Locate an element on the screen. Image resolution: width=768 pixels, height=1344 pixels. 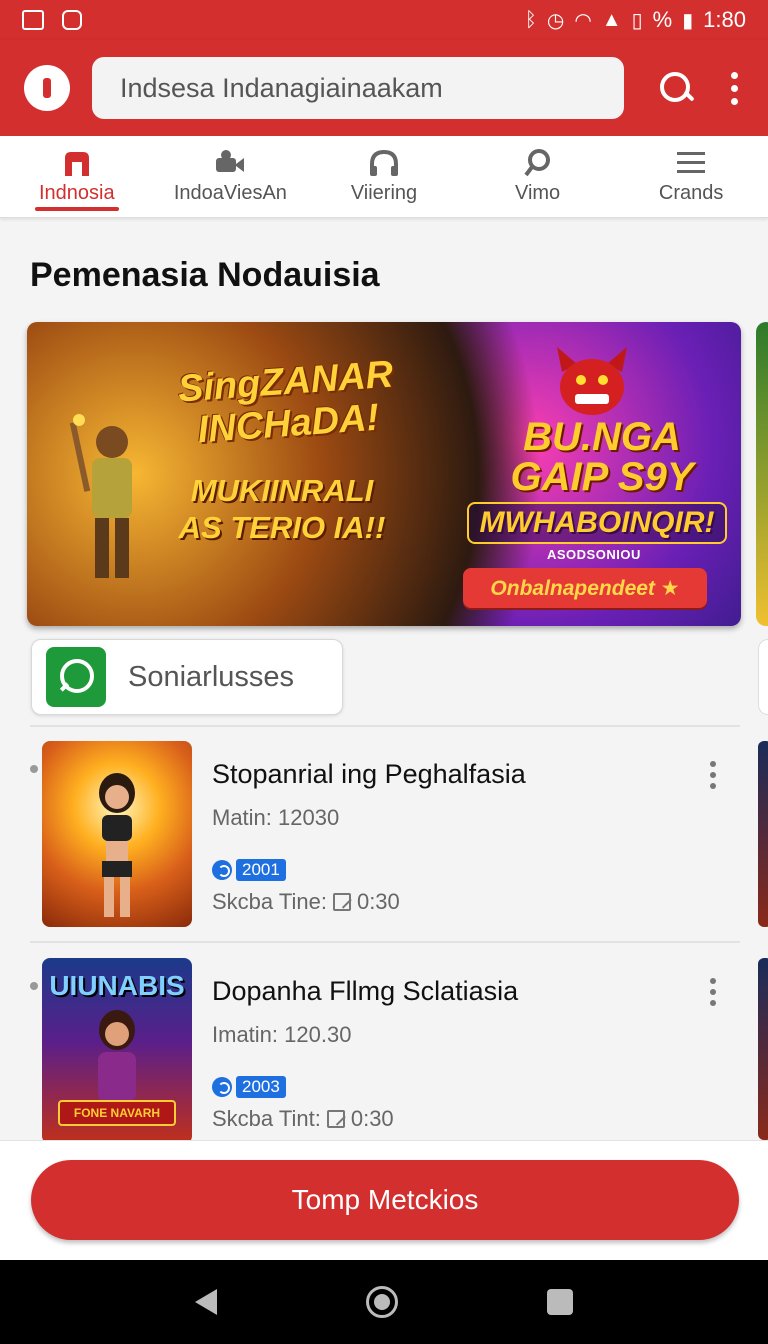
banner-subtitle: MUKIINRALI AS TERIO IA!! is located at coordinates (282, 509).